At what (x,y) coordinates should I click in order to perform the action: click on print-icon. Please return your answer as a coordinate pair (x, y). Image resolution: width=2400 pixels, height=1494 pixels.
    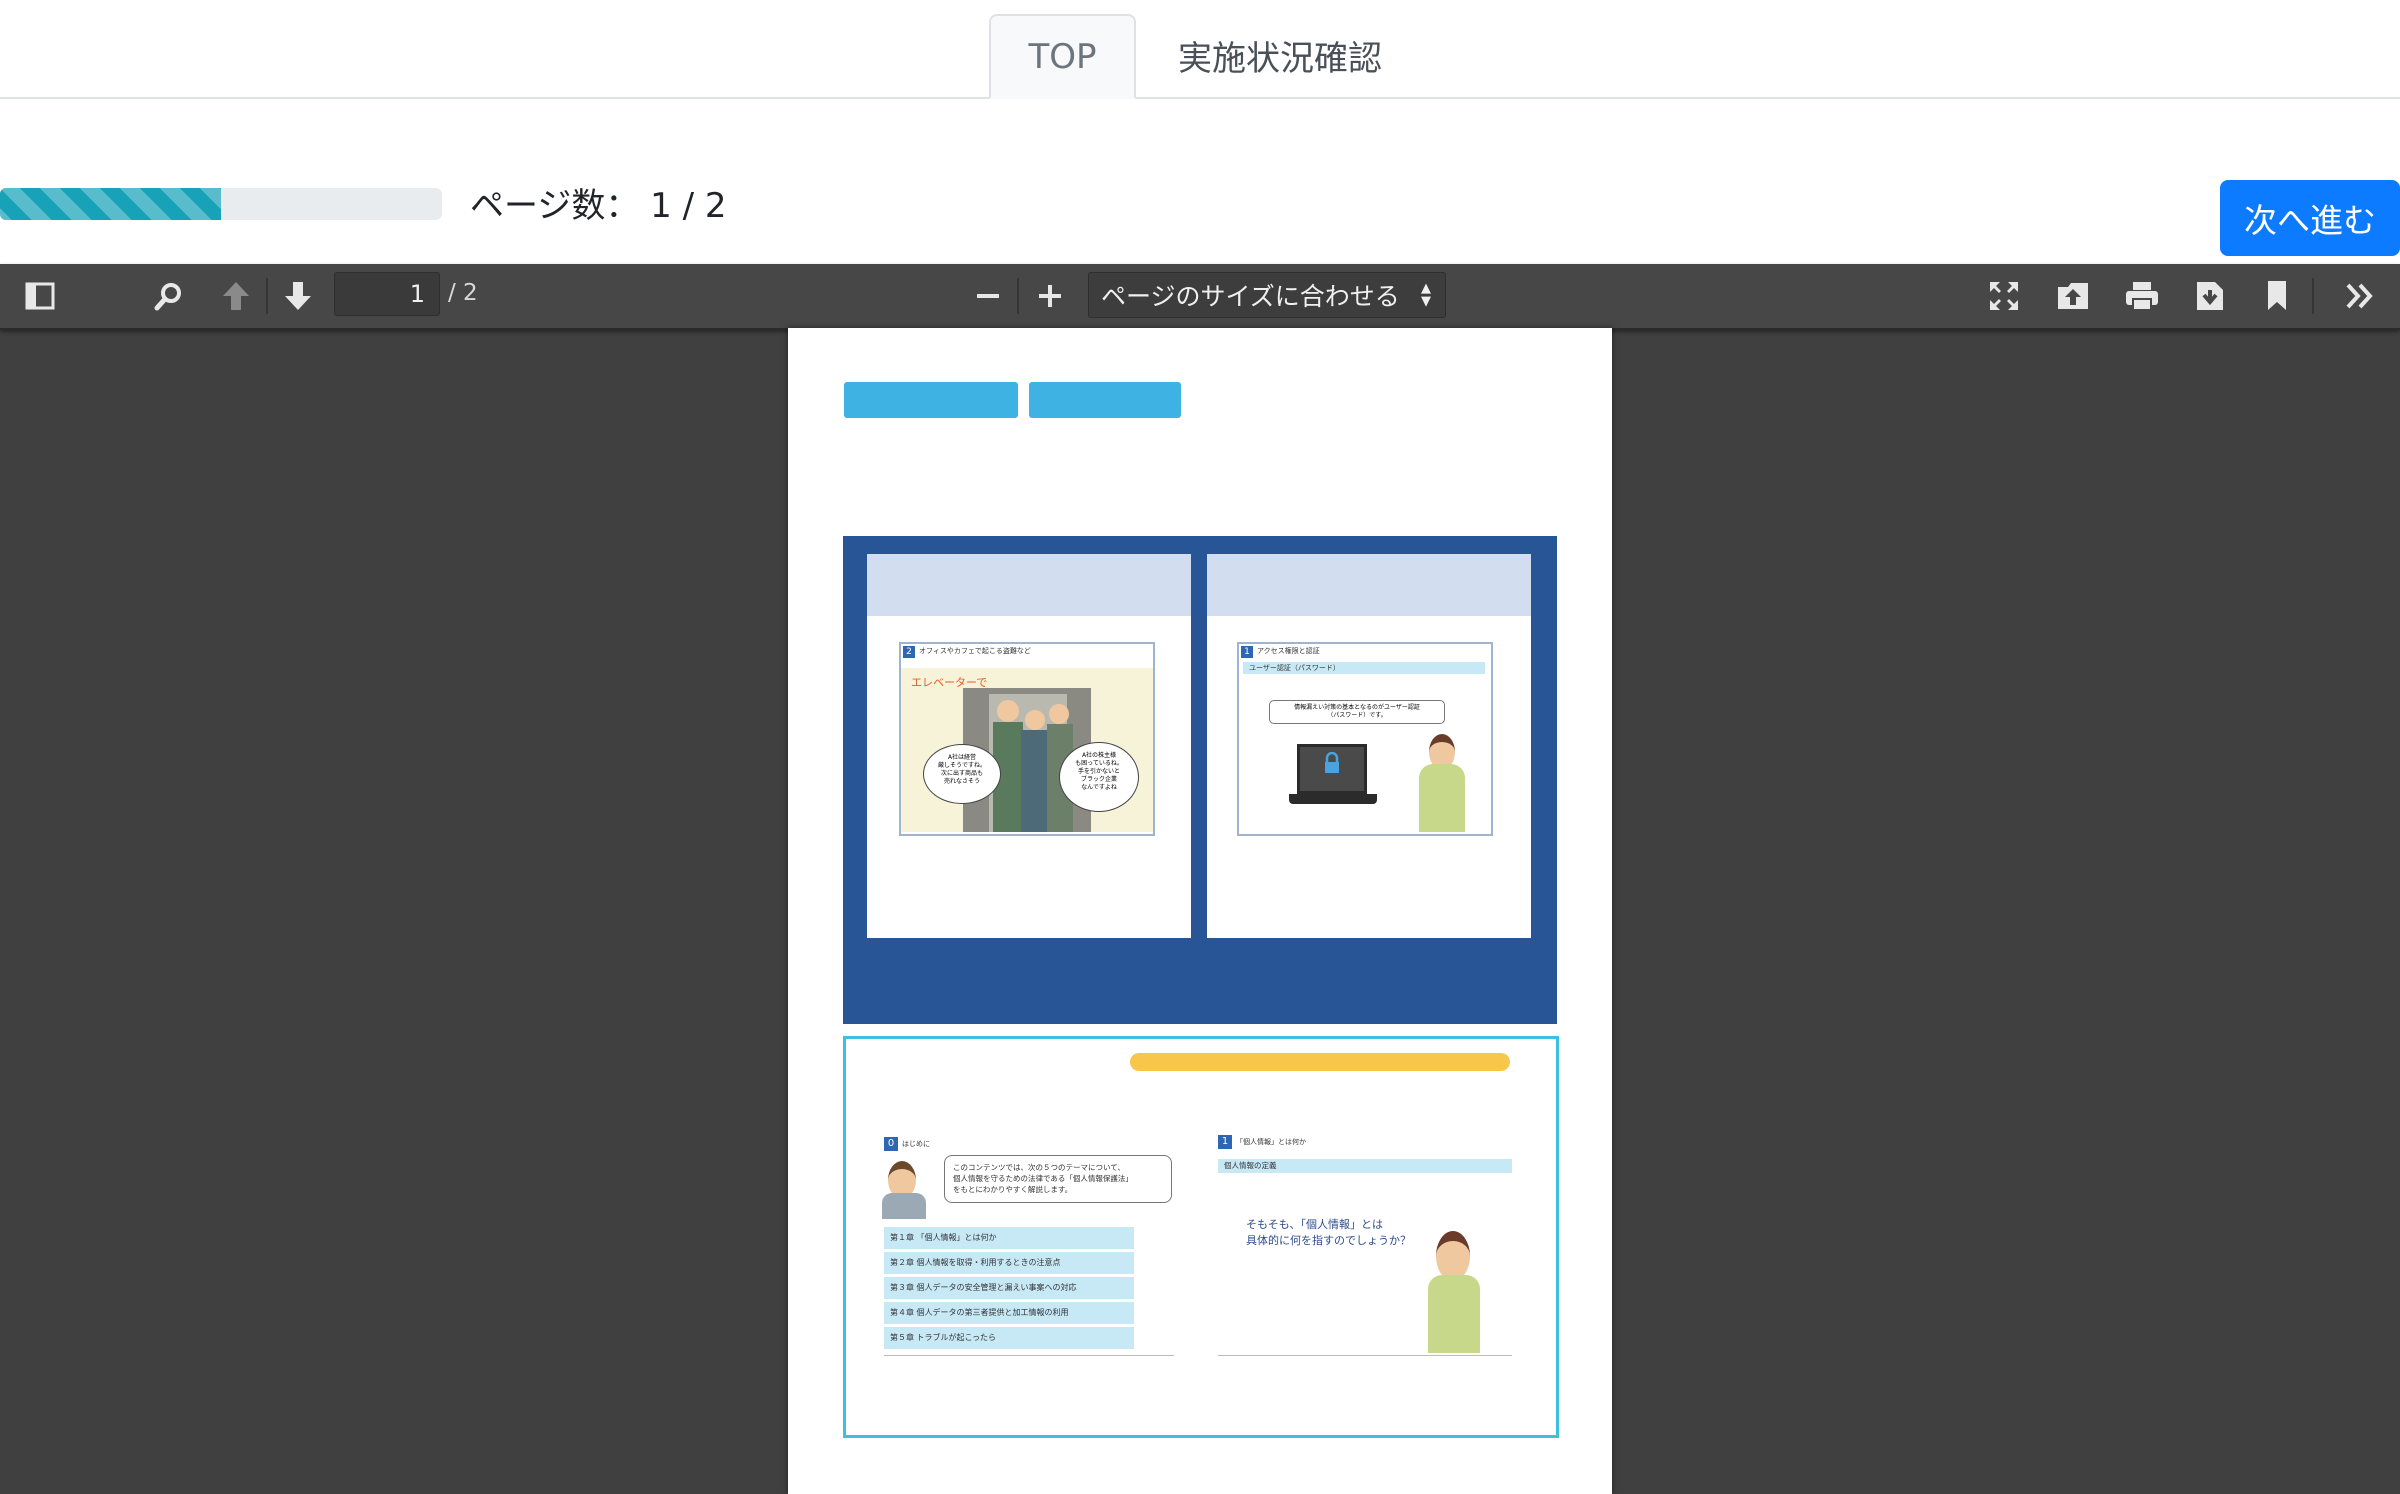
    Looking at the image, I should click on (2142, 296).